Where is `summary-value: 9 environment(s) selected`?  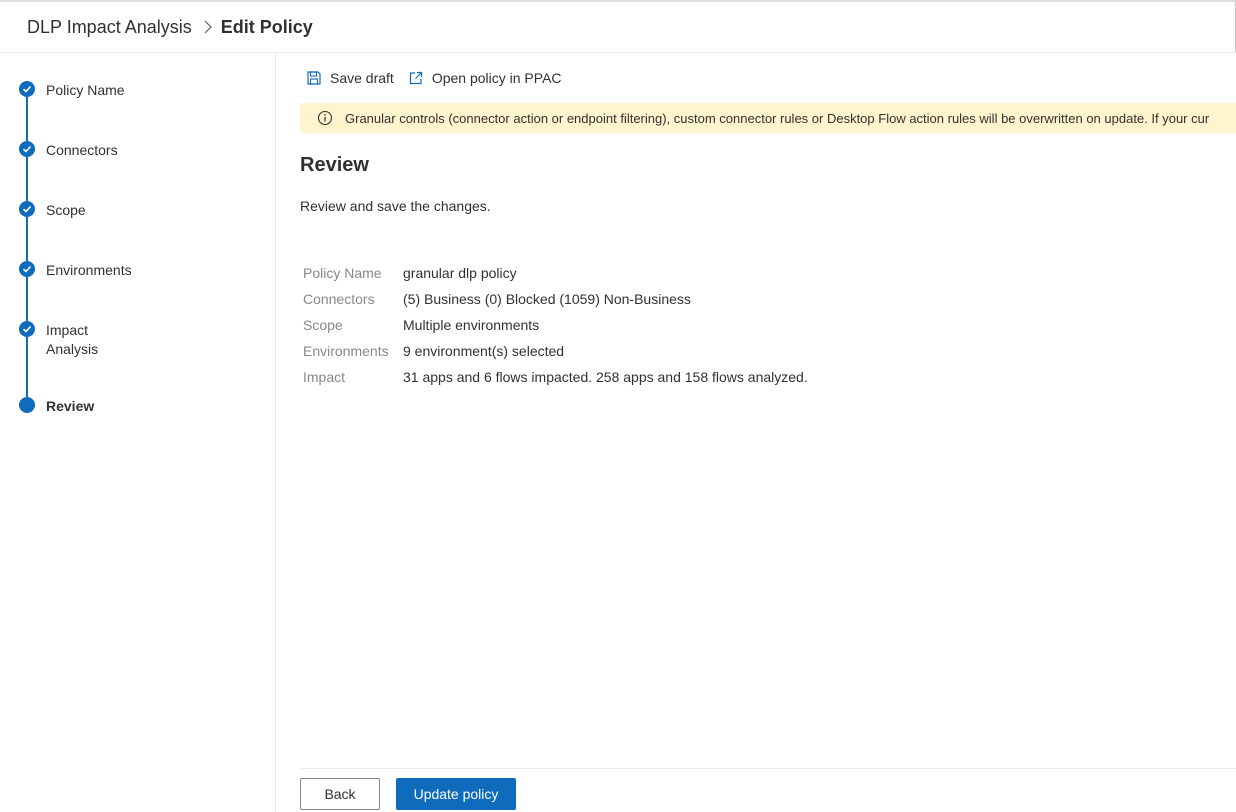
summary-value: 9 environment(s) selected is located at coordinates (484, 351).